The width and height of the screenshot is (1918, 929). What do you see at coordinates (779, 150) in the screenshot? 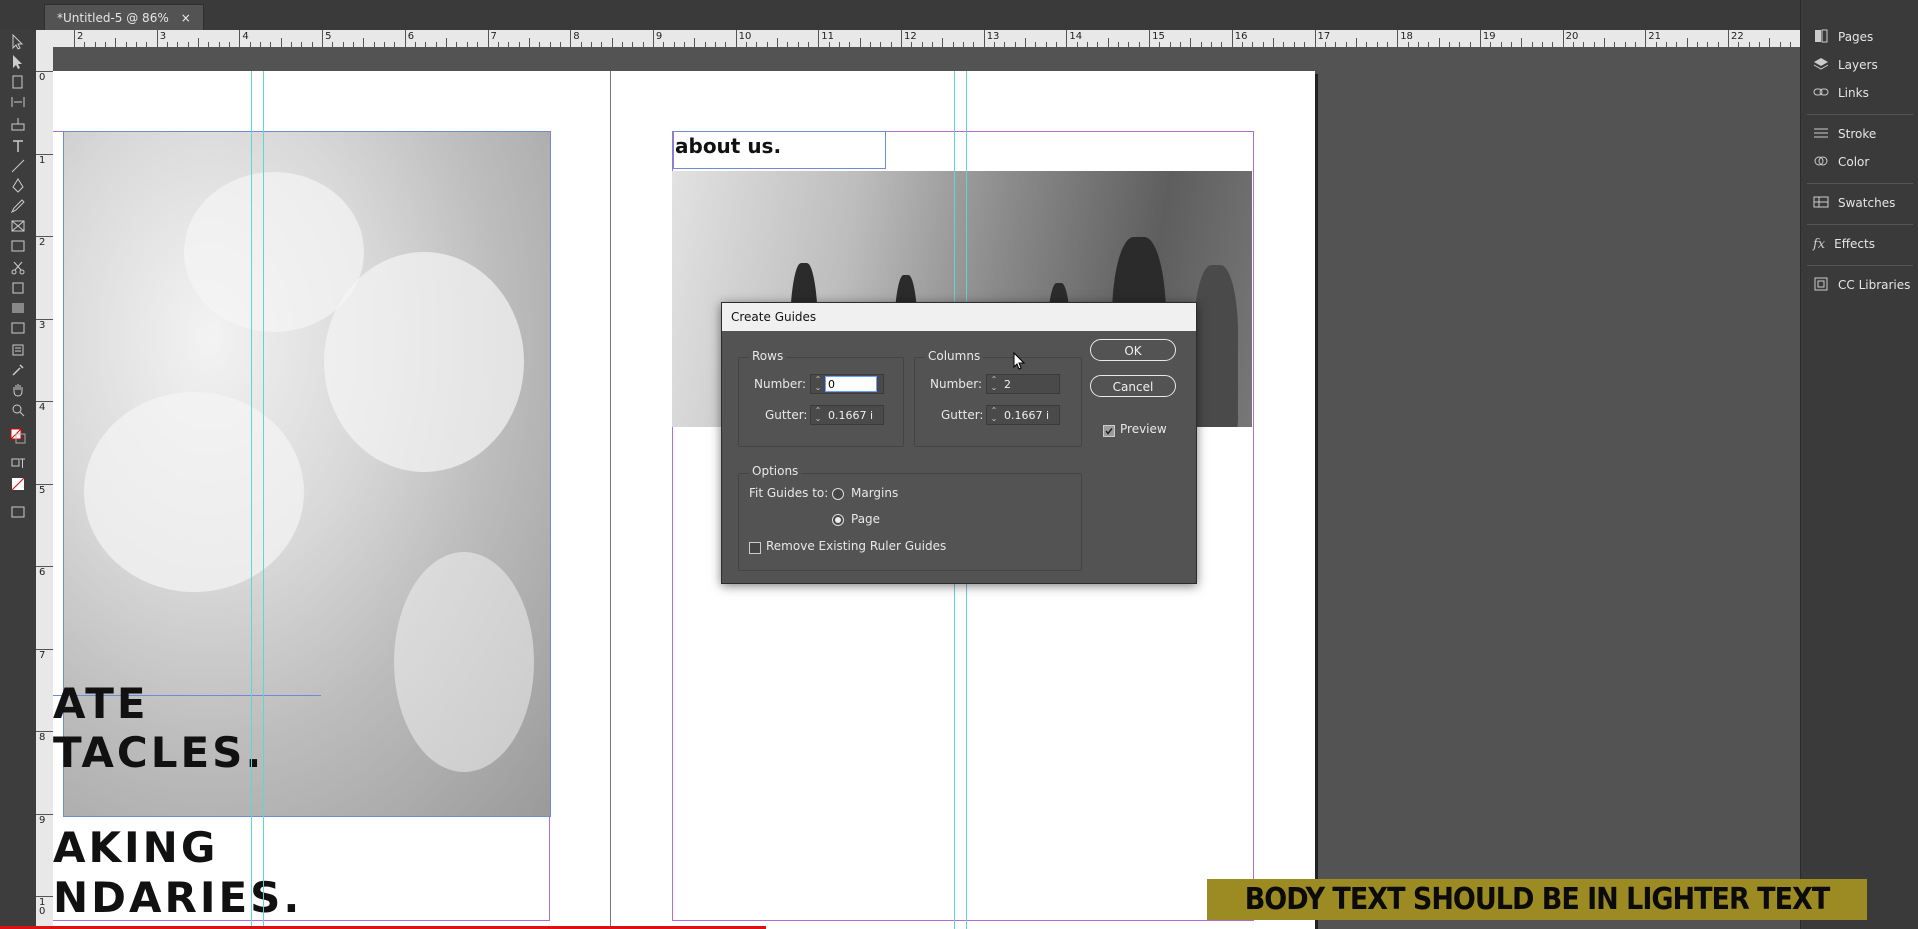
I see `about-text-frame: about us.` at bounding box center [779, 150].